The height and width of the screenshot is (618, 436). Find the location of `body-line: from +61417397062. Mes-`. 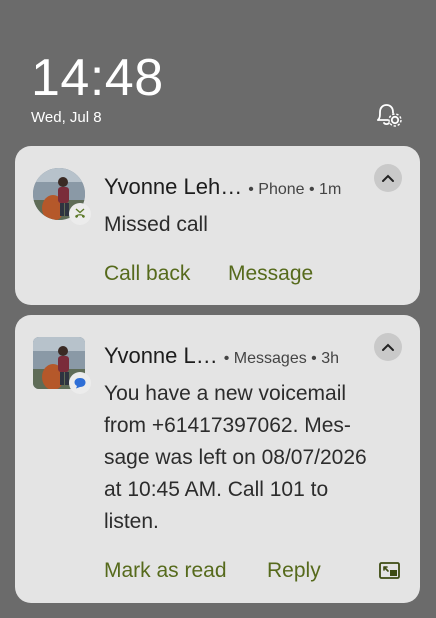

body-line: from +61417397062. Mes- is located at coordinates (227, 425).